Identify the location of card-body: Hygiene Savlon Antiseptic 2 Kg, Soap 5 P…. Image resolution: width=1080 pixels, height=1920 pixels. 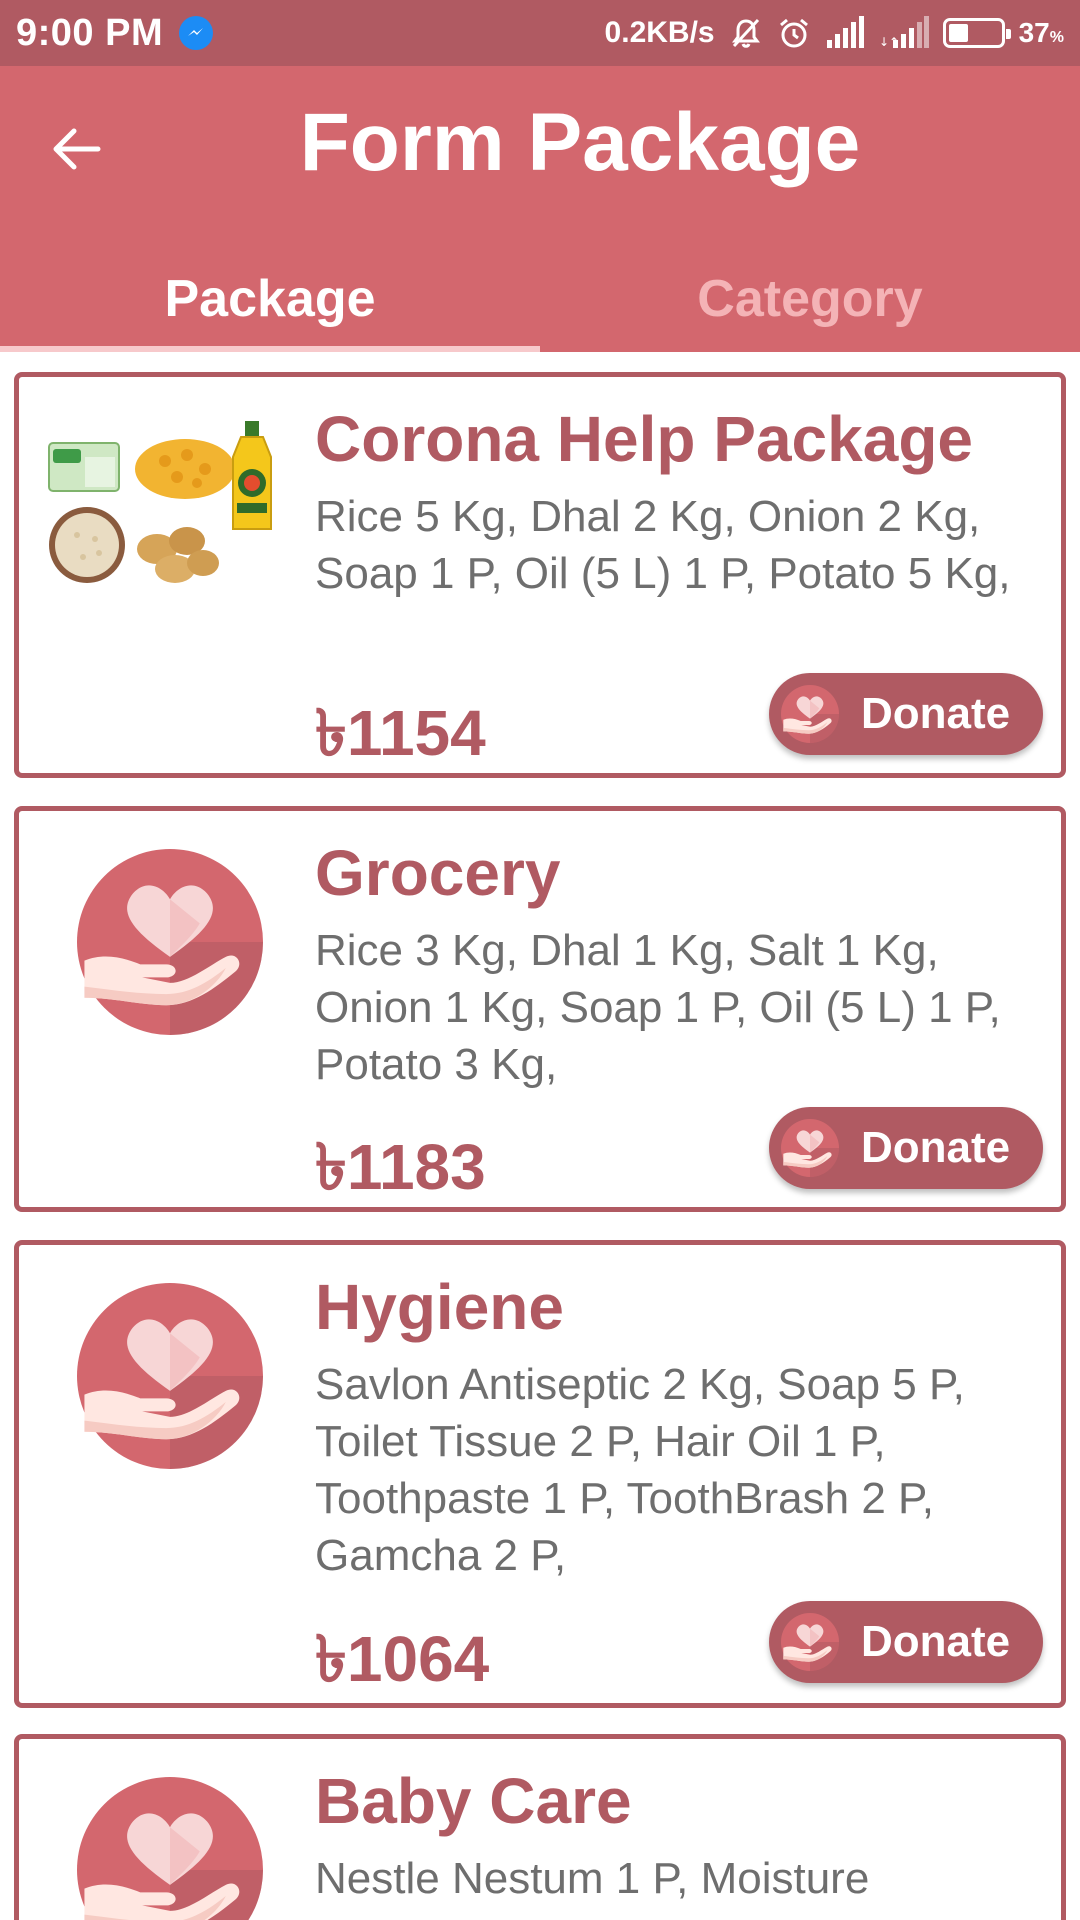
(678, 1426).